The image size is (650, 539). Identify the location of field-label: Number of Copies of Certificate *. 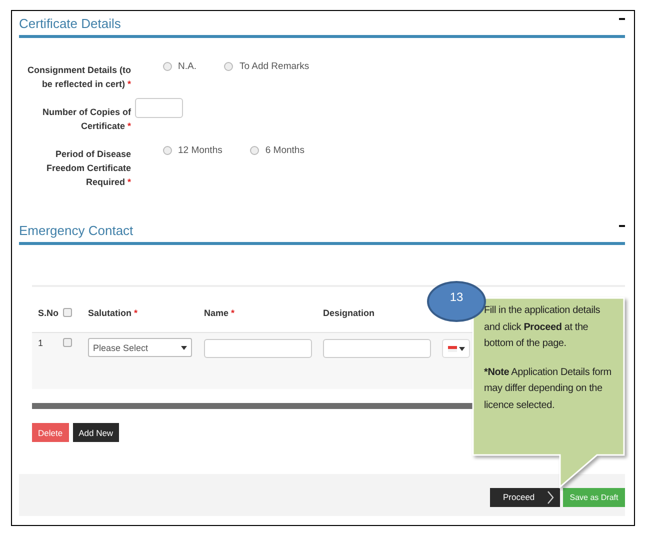
(86, 119).